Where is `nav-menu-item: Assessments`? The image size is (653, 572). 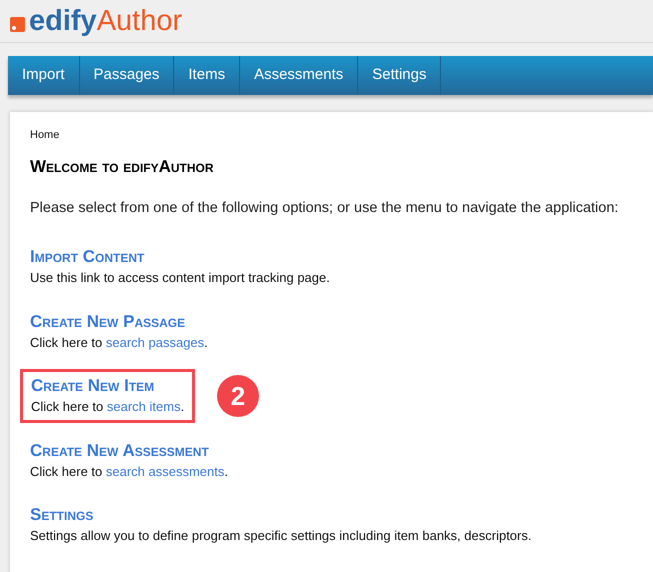
nav-menu-item: Assessments is located at coordinates (299, 75).